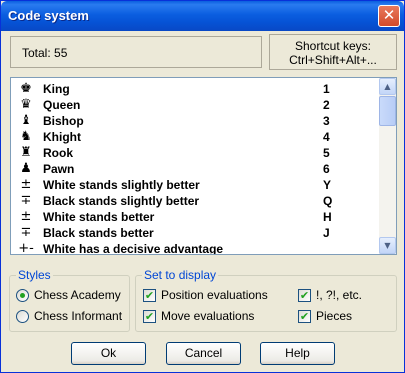 The image size is (405, 373). Describe the element at coordinates (121, 185) in the screenshot. I see `list-item-label: White stands slightly better` at that location.